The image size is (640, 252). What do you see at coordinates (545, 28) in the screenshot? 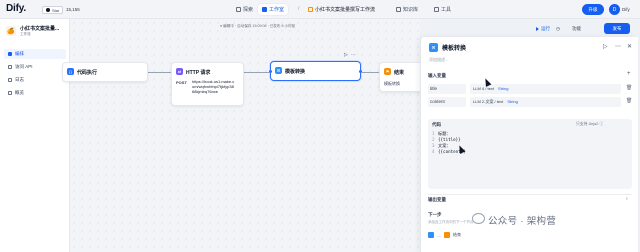
I see `run-label: 运行` at bounding box center [545, 28].